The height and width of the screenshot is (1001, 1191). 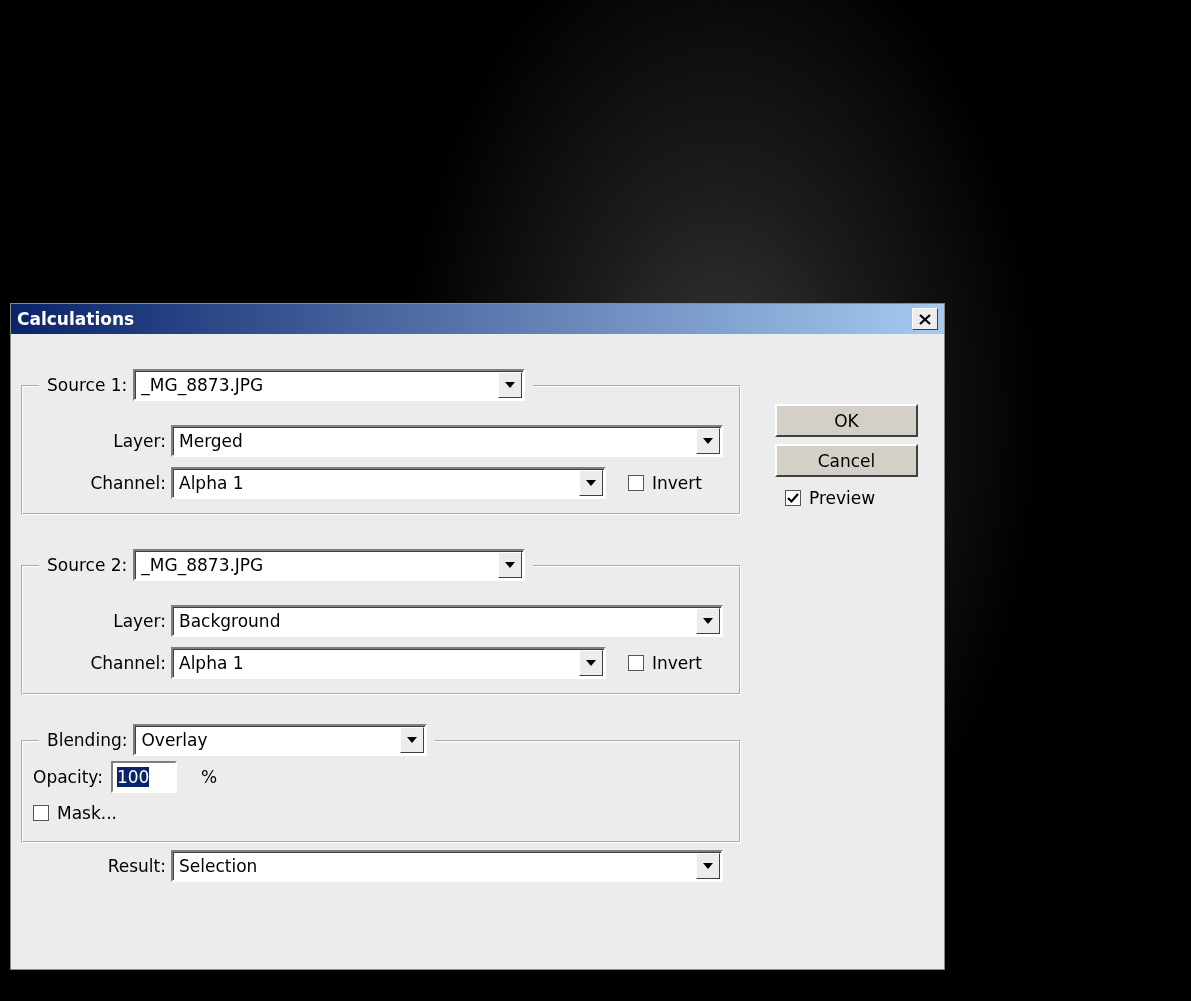 I want to click on dropdown: Background, so click(x=447, y=621).